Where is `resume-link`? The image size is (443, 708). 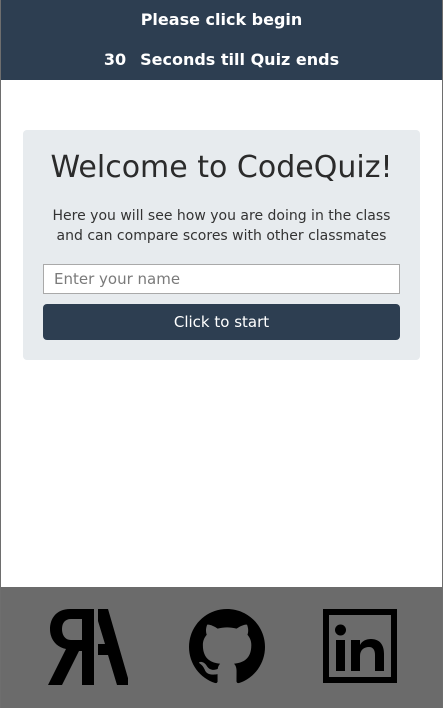
resume-link is located at coordinates (88, 647).